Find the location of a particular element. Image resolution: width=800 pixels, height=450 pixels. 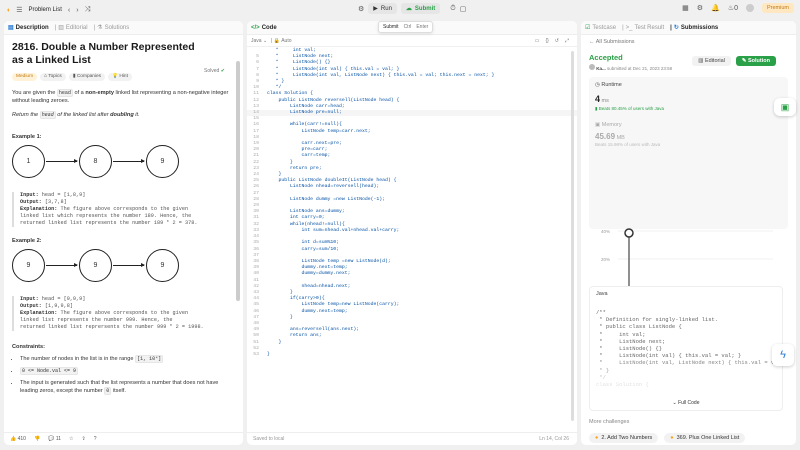

tag-row: Medium ⌂ Topics ▮ Companies 💡 Hint is located at coordinates (123, 77).